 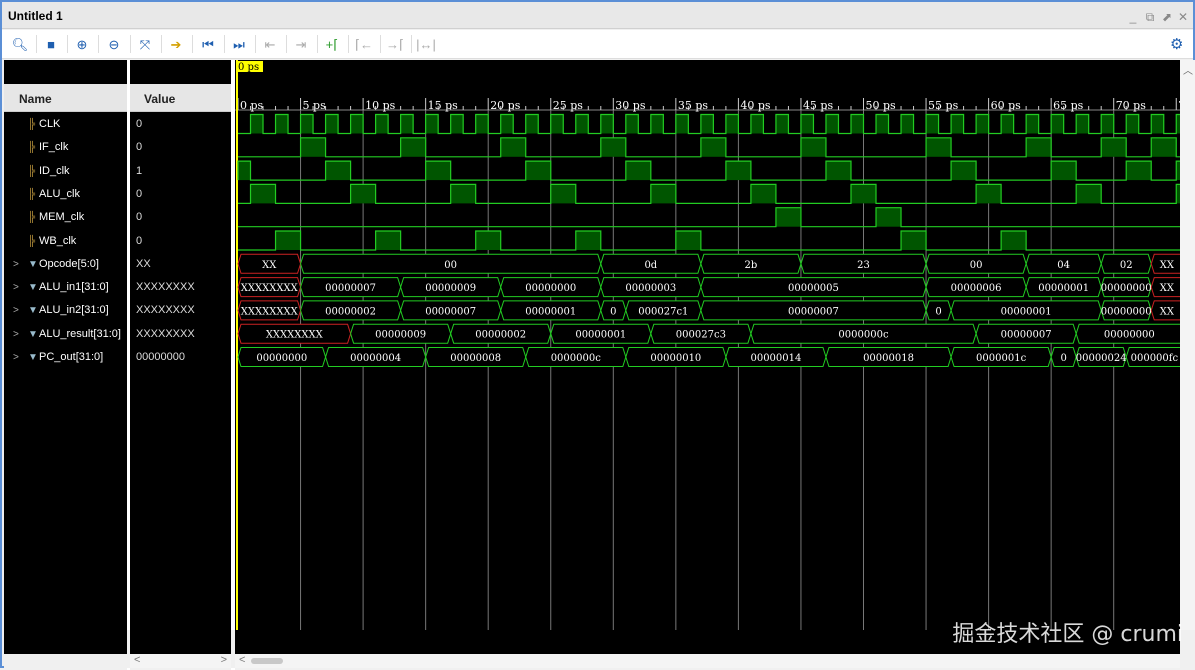 I want to click on minimize-icon: _, so click(x=1133, y=17).